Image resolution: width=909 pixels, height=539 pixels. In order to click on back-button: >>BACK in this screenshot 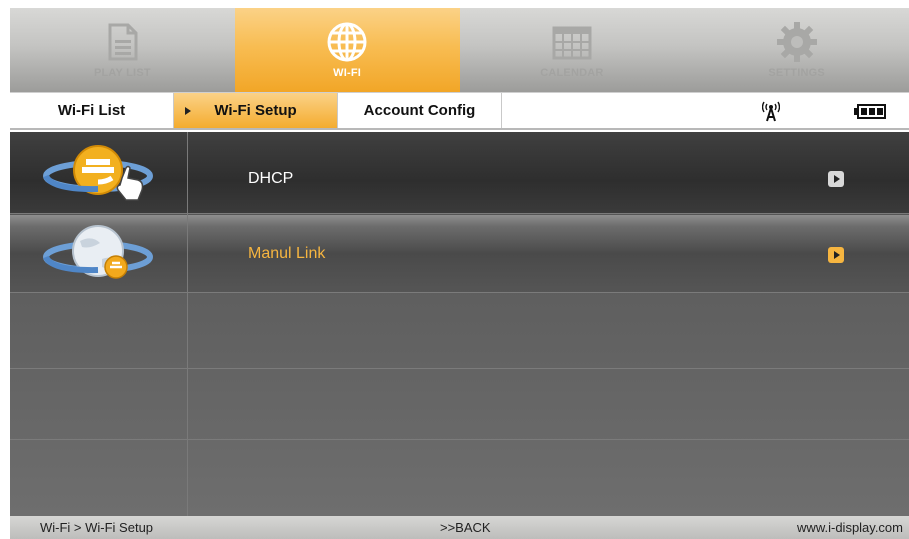, I will do `click(465, 527)`.